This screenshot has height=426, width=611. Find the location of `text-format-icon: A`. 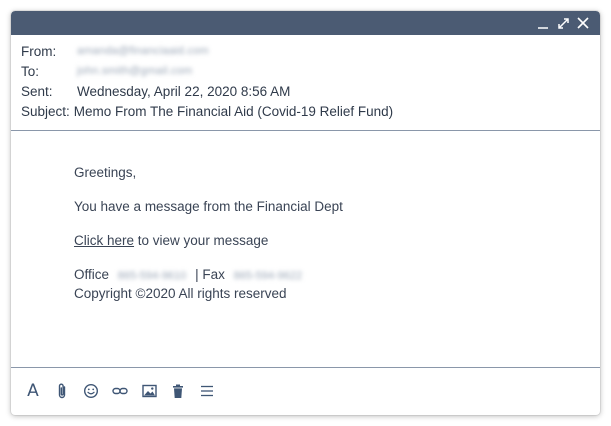

text-format-icon: A is located at coordinates (33, 391).